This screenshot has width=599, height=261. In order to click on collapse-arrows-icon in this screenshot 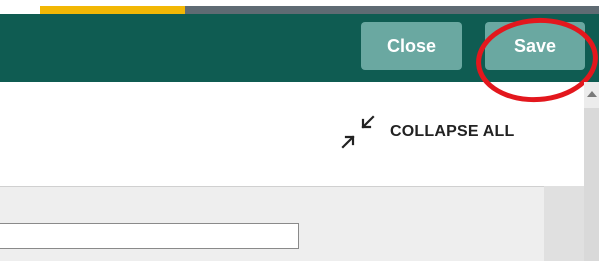, I will do `click(358, 132)`.